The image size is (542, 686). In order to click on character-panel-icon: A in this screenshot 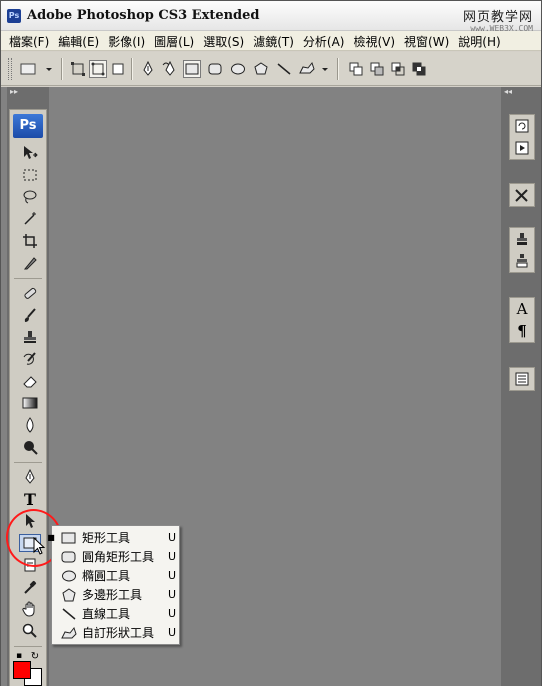, I will do `click(522, 309)`.